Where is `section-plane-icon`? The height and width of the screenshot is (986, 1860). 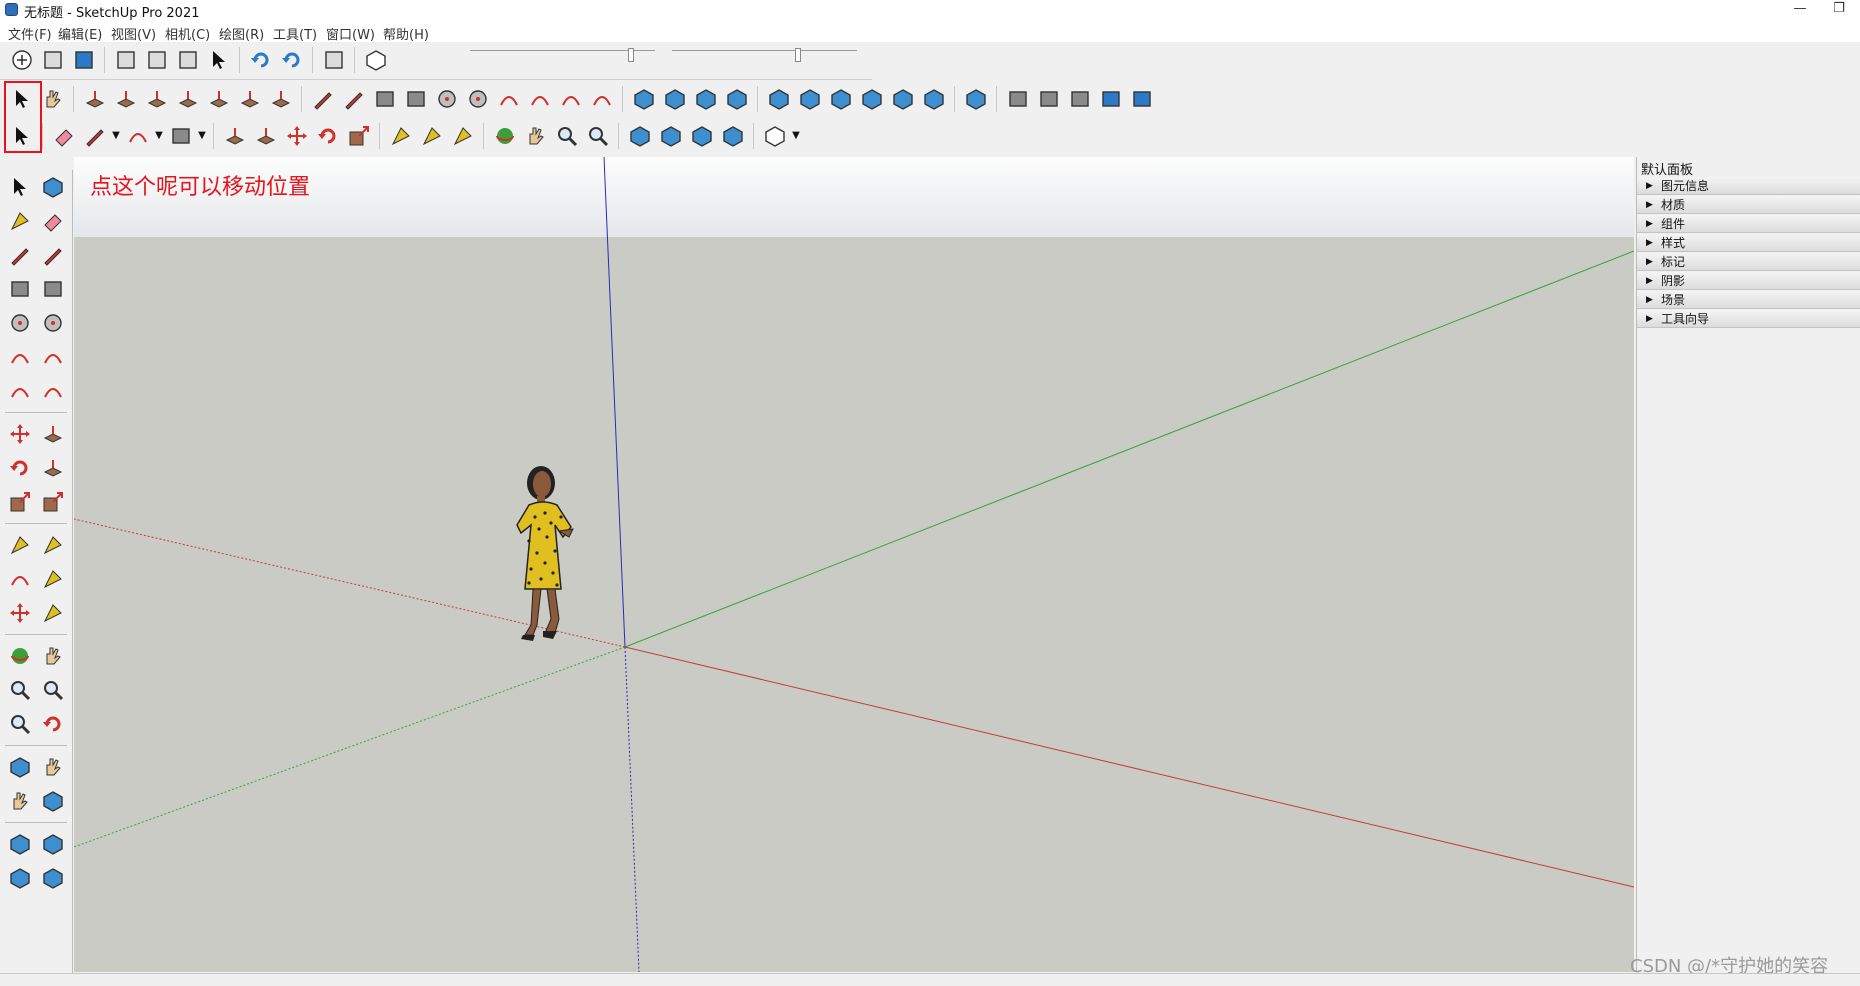 section-plane-icon is located at coordinates (52, 801).